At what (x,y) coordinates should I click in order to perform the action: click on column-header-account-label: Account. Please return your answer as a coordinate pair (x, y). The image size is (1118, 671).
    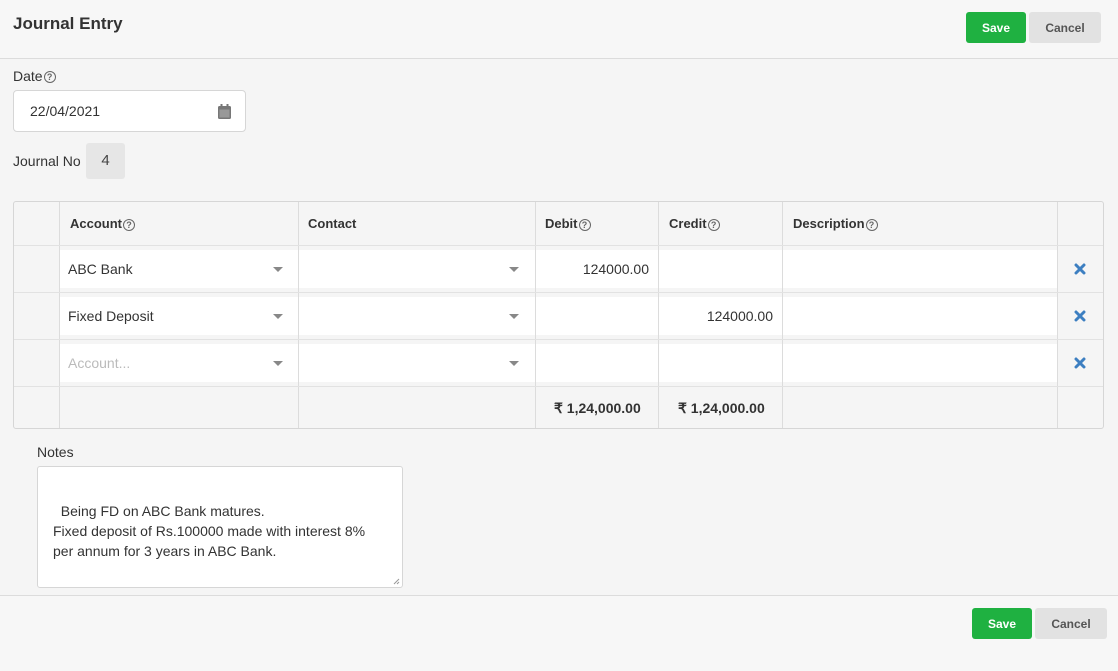
    Looking at the image, I should click on (96, 223).